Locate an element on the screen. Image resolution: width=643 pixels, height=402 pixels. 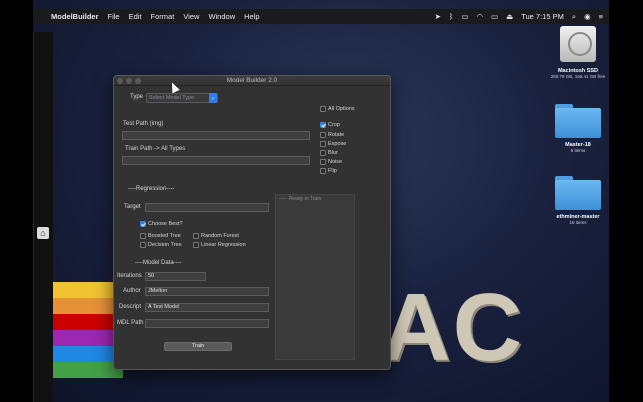
window-title: Model Builder 2.0 is located at coordinates (252, 80).